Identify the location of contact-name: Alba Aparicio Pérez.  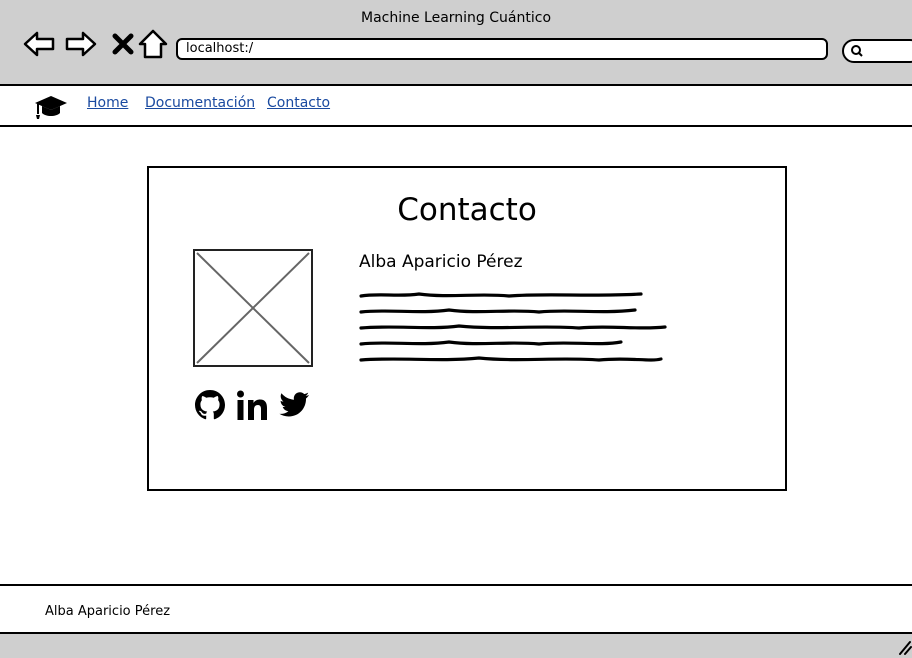
(441, 262).